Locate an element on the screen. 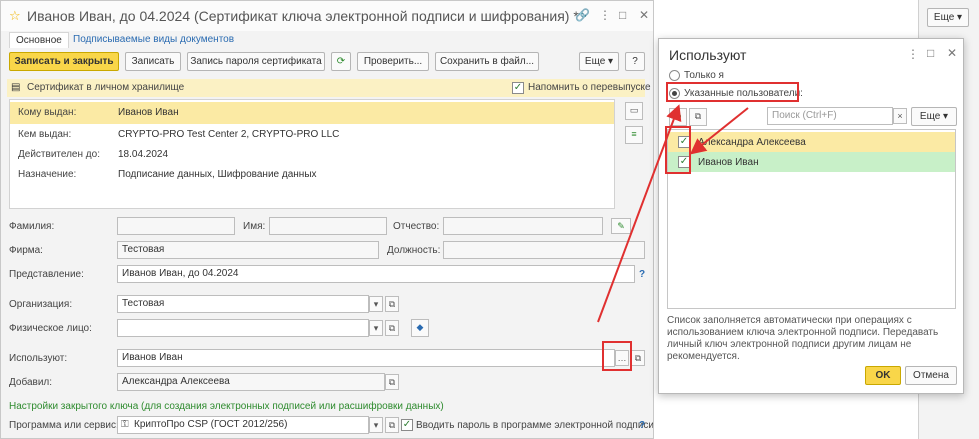 This screenshot has width=979, height=439. annotation-arrows is located at coordinates (673, 213).